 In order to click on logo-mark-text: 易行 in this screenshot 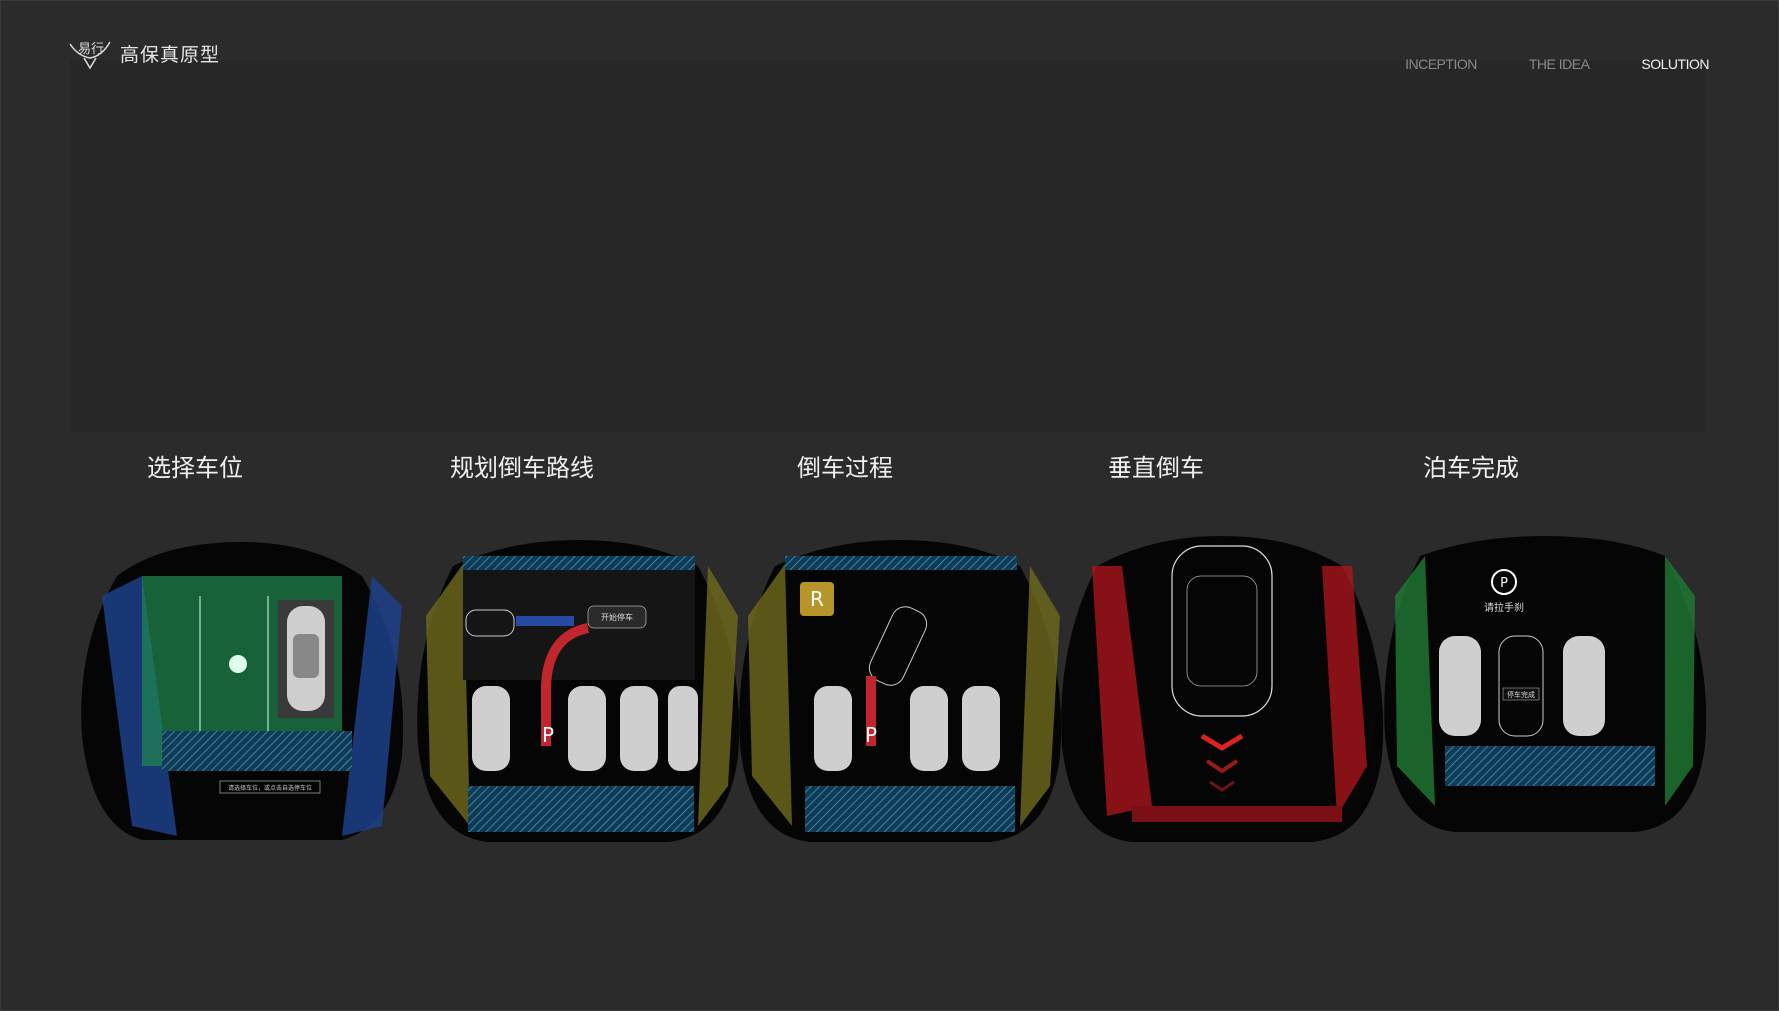, I will do `click(91, 49)`.